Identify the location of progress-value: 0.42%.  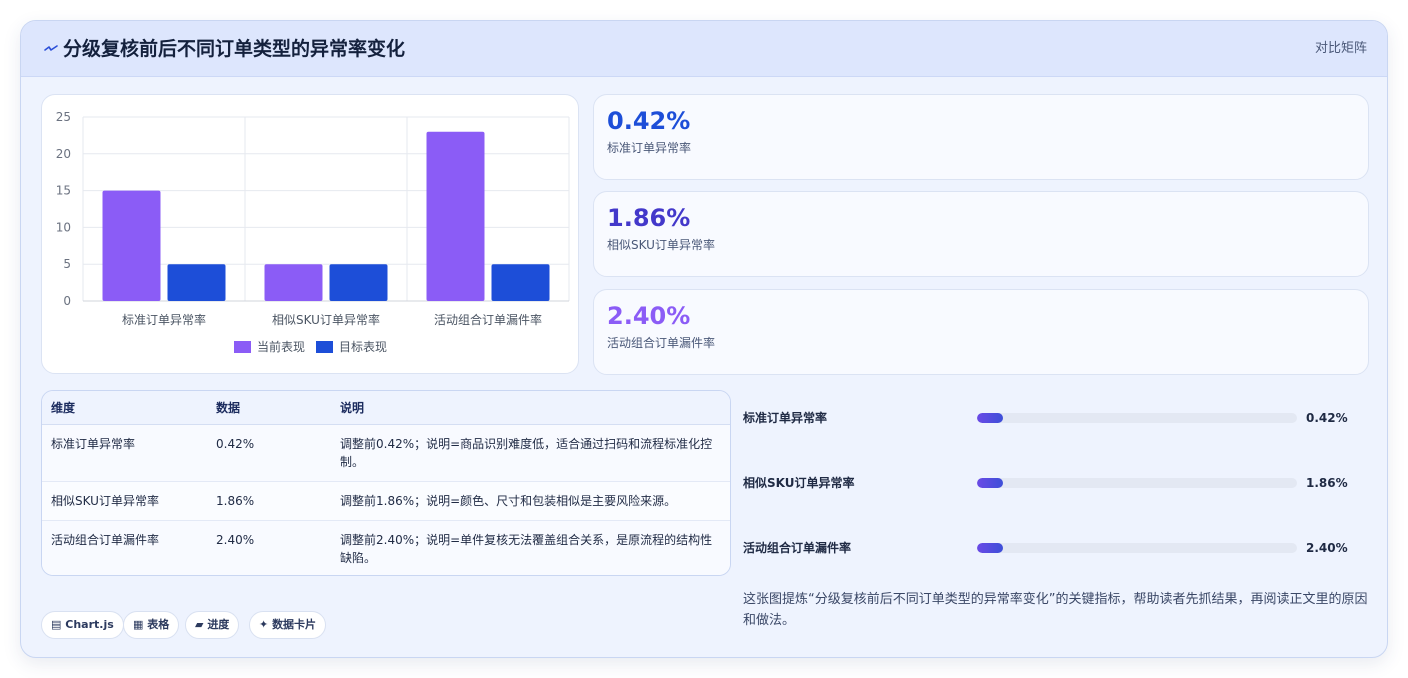
(1327, 418).